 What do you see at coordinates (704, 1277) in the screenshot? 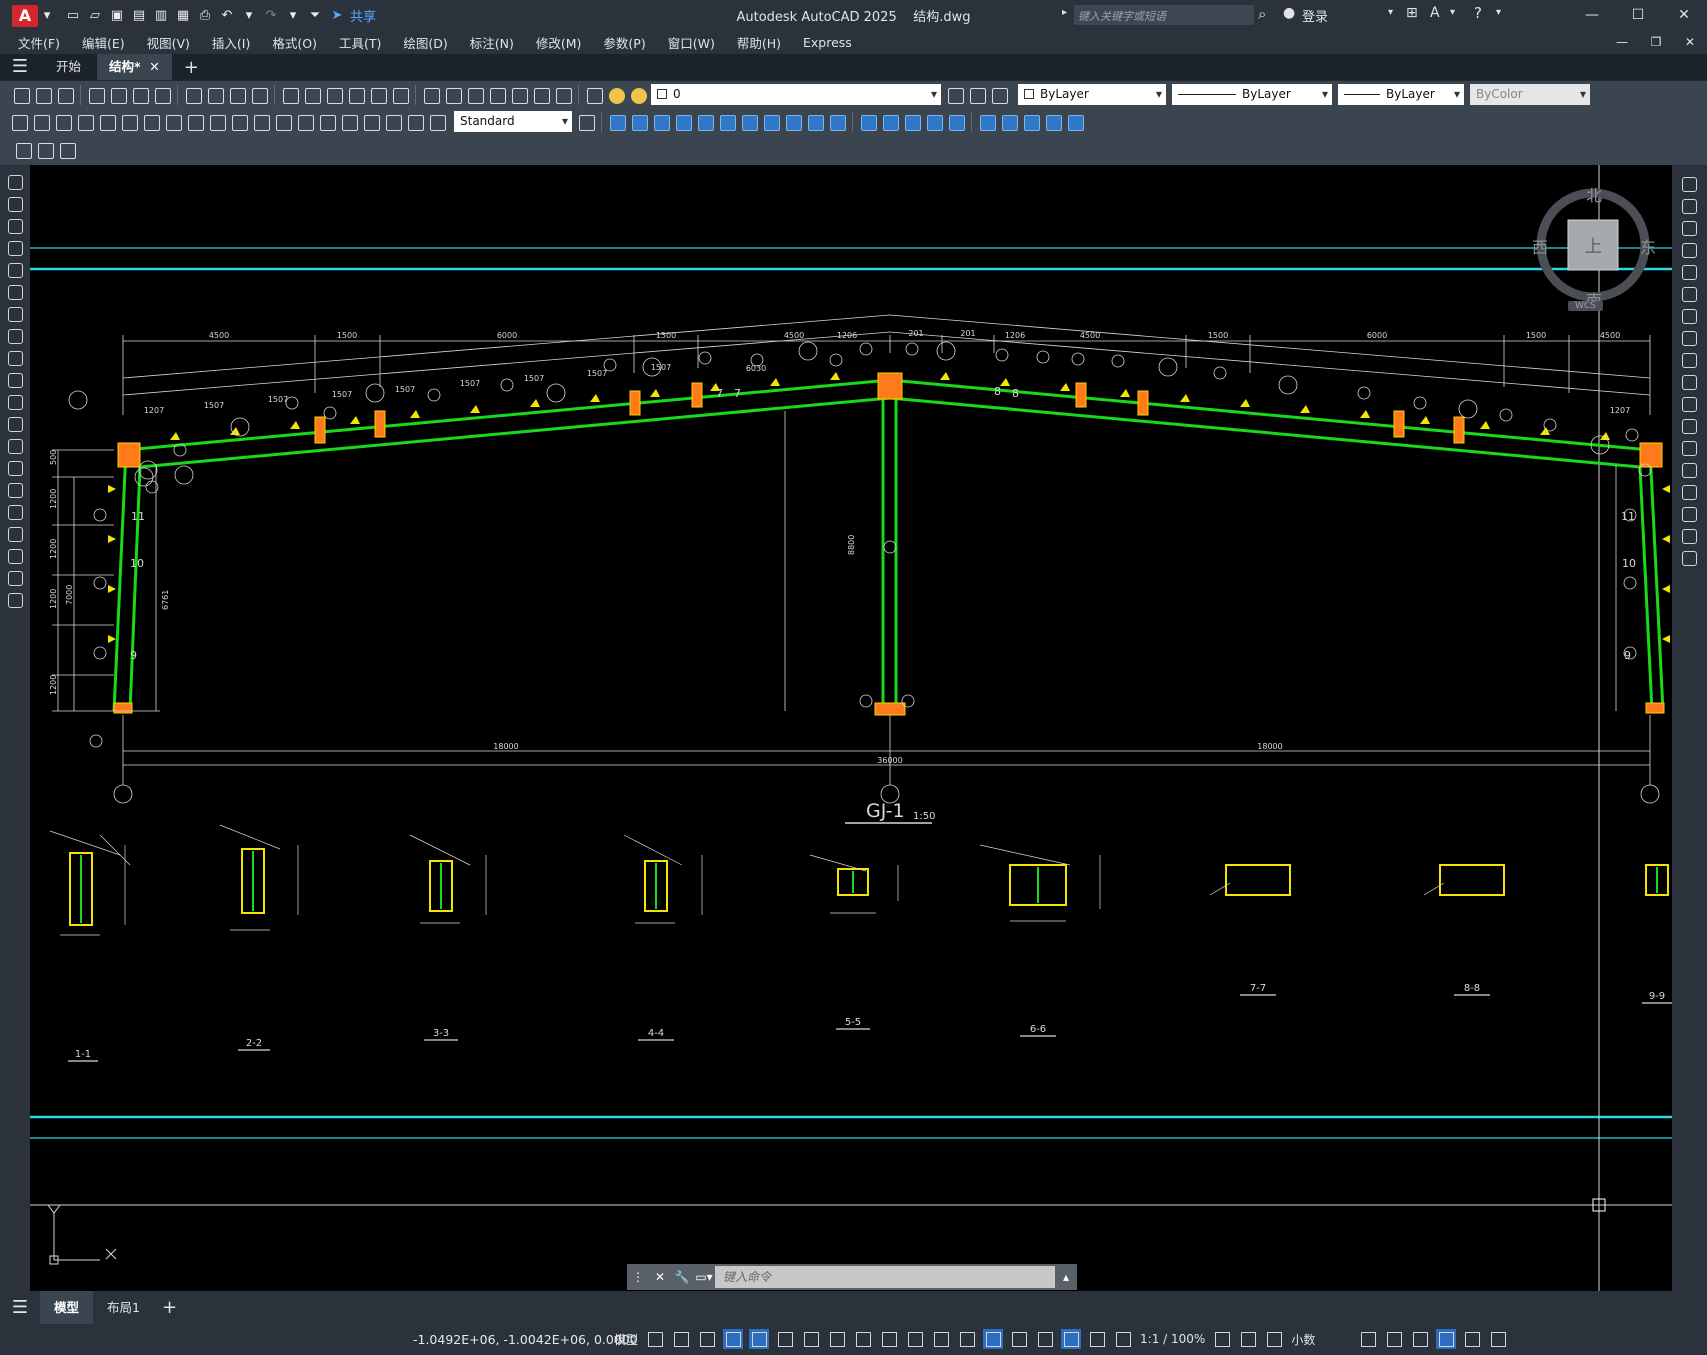
I see `command-recent-icon: ▭▾` at bounding box center [704, 1277].